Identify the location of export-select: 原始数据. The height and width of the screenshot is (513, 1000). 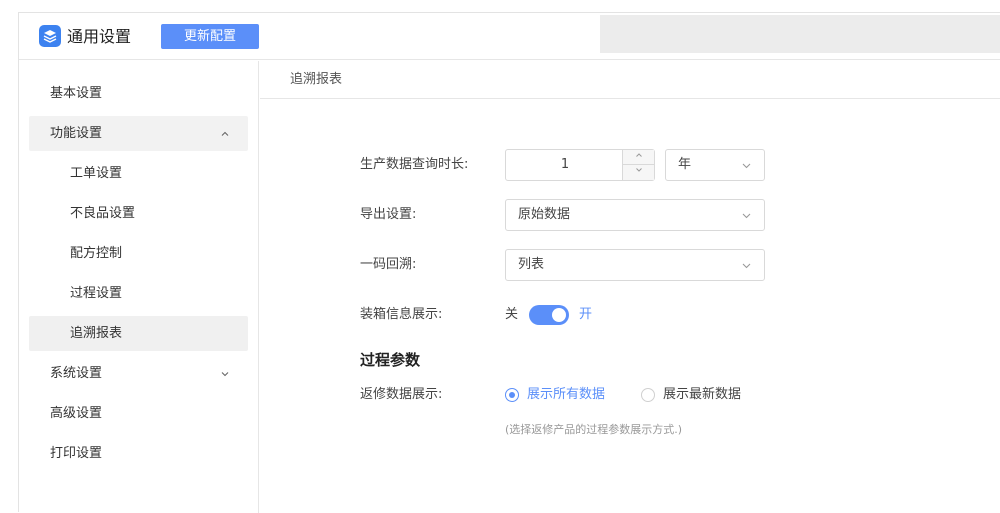
(635, 215).